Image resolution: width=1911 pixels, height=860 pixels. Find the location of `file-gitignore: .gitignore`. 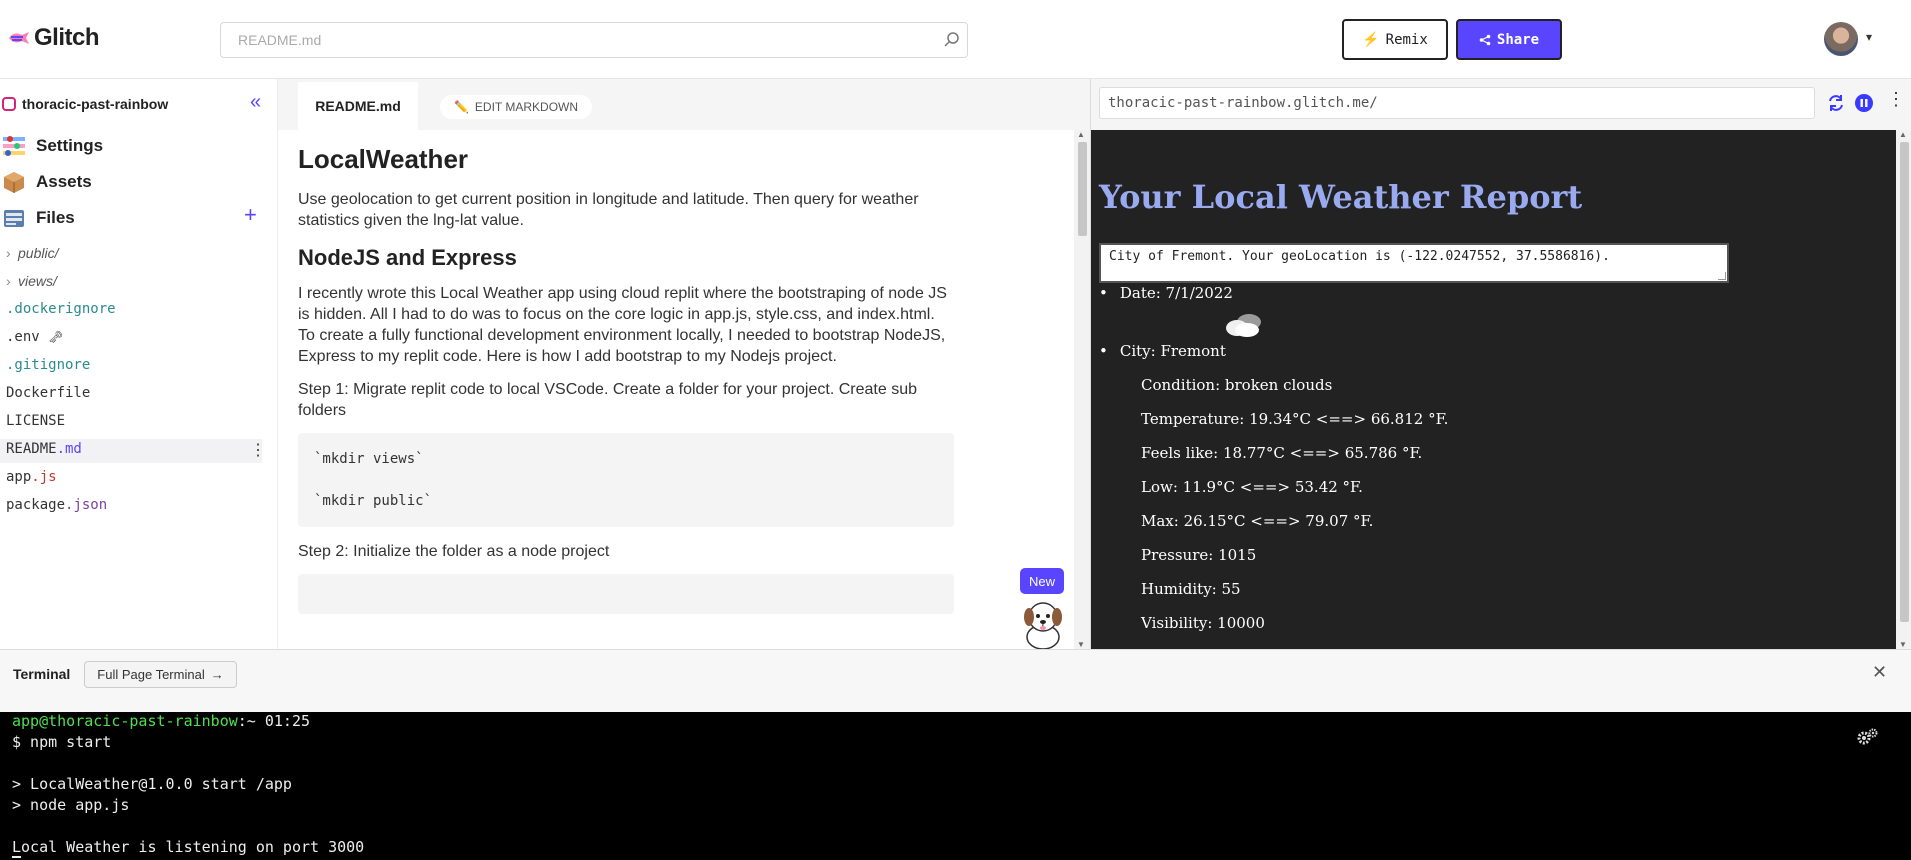

file-gitignore: .gitignore is located at coordinates (48, 365).